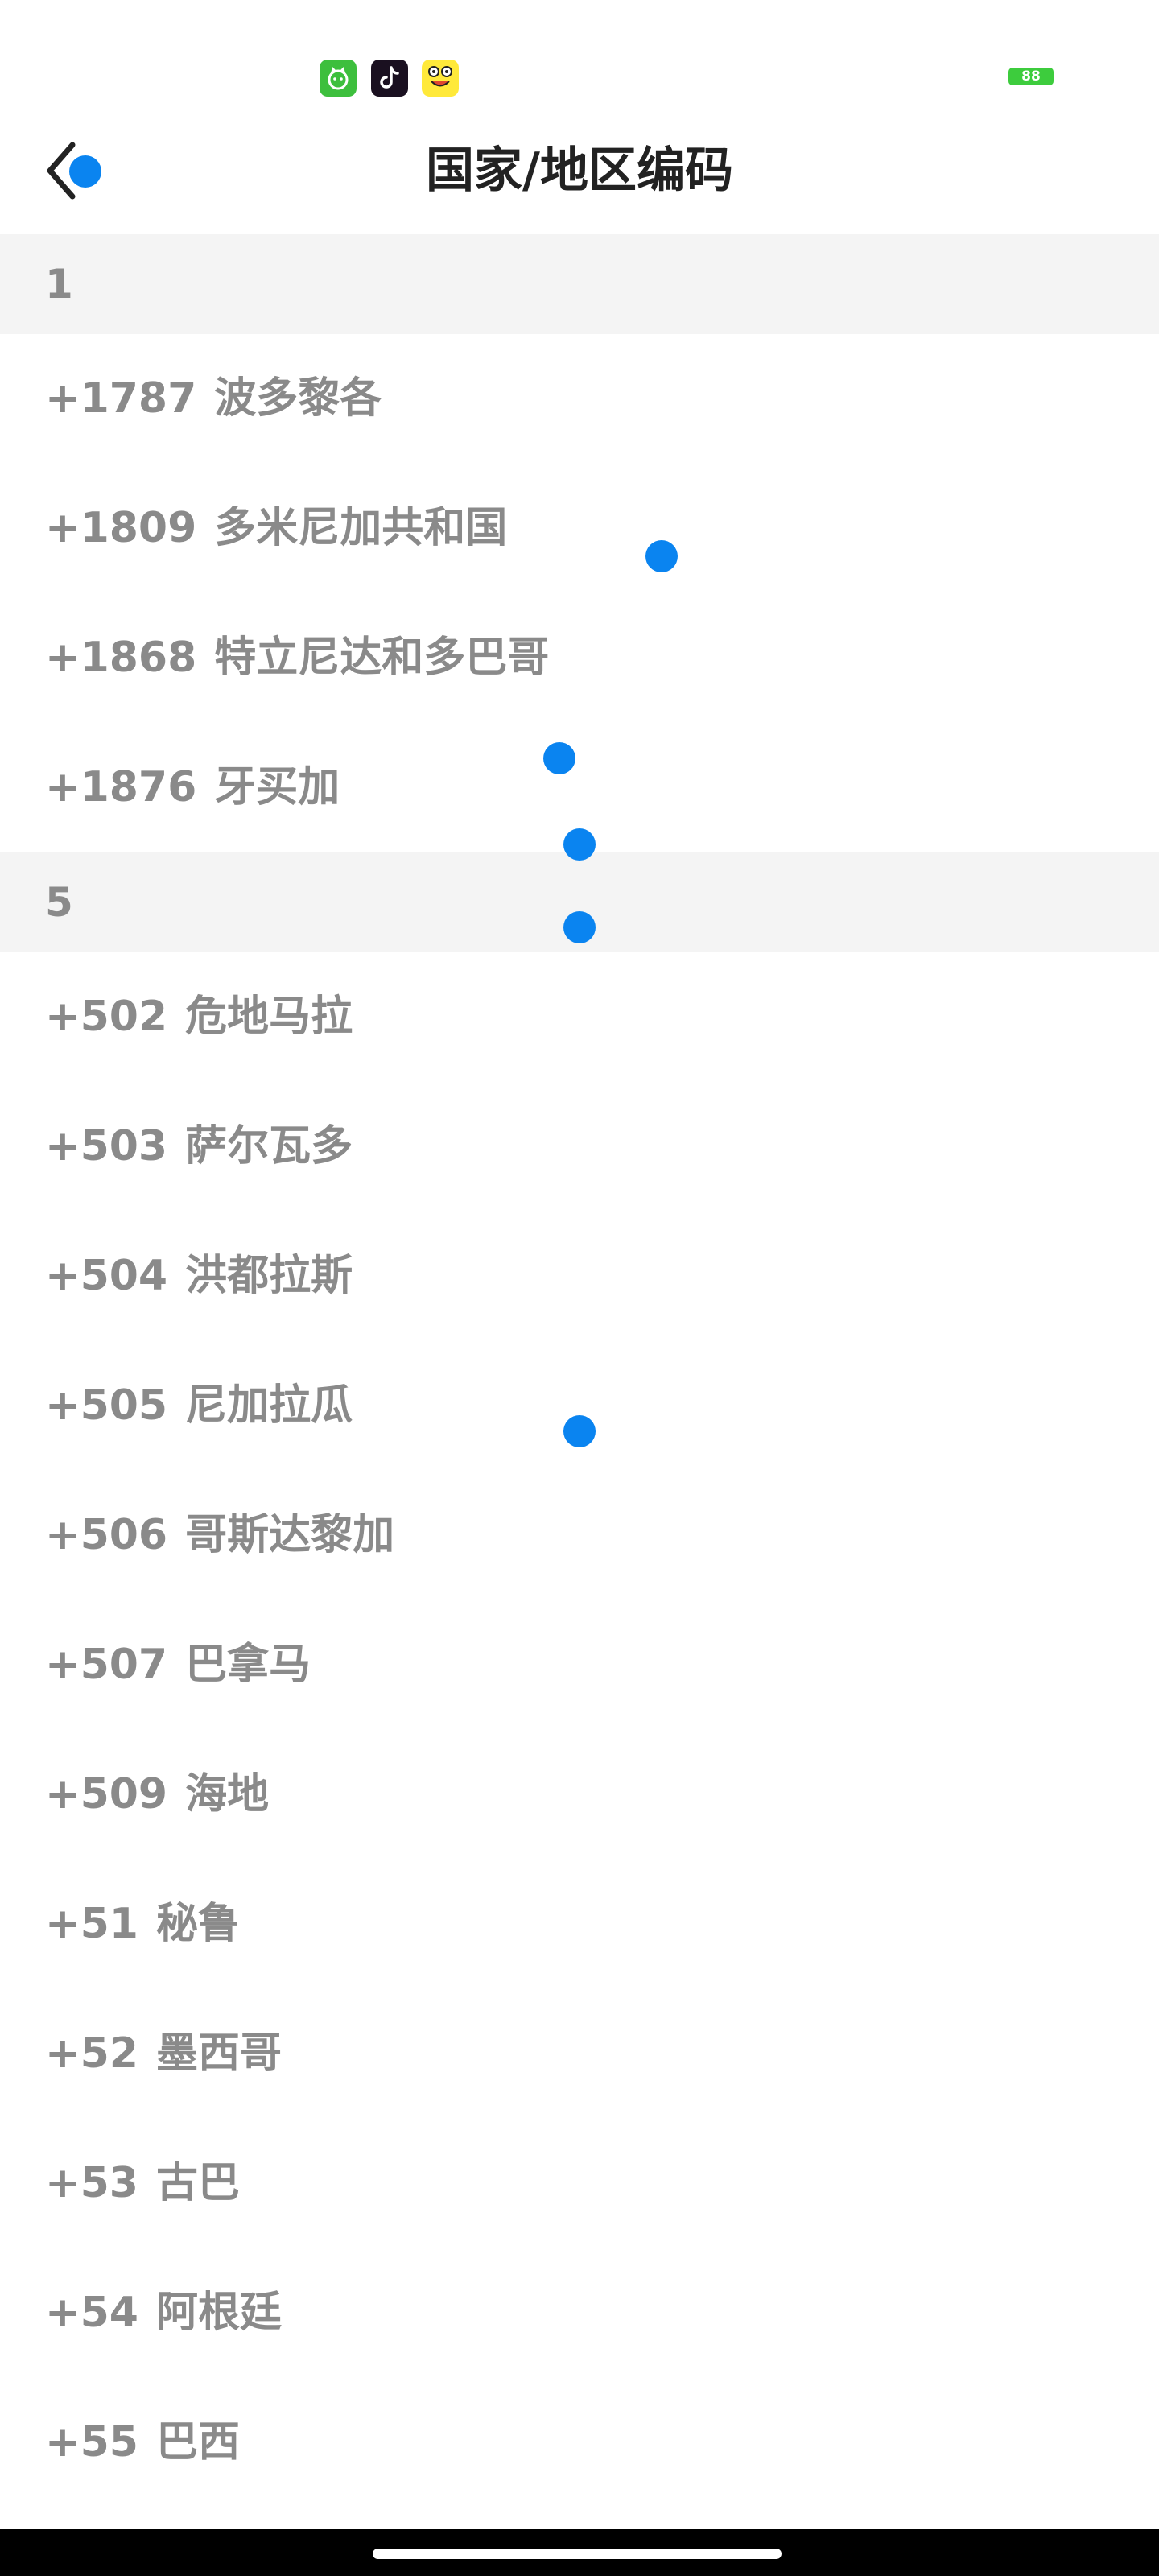 Image resolution: width=1159 pixels, height=2576 pixels. I want to click on tiktok-icon, so click(389, 78).